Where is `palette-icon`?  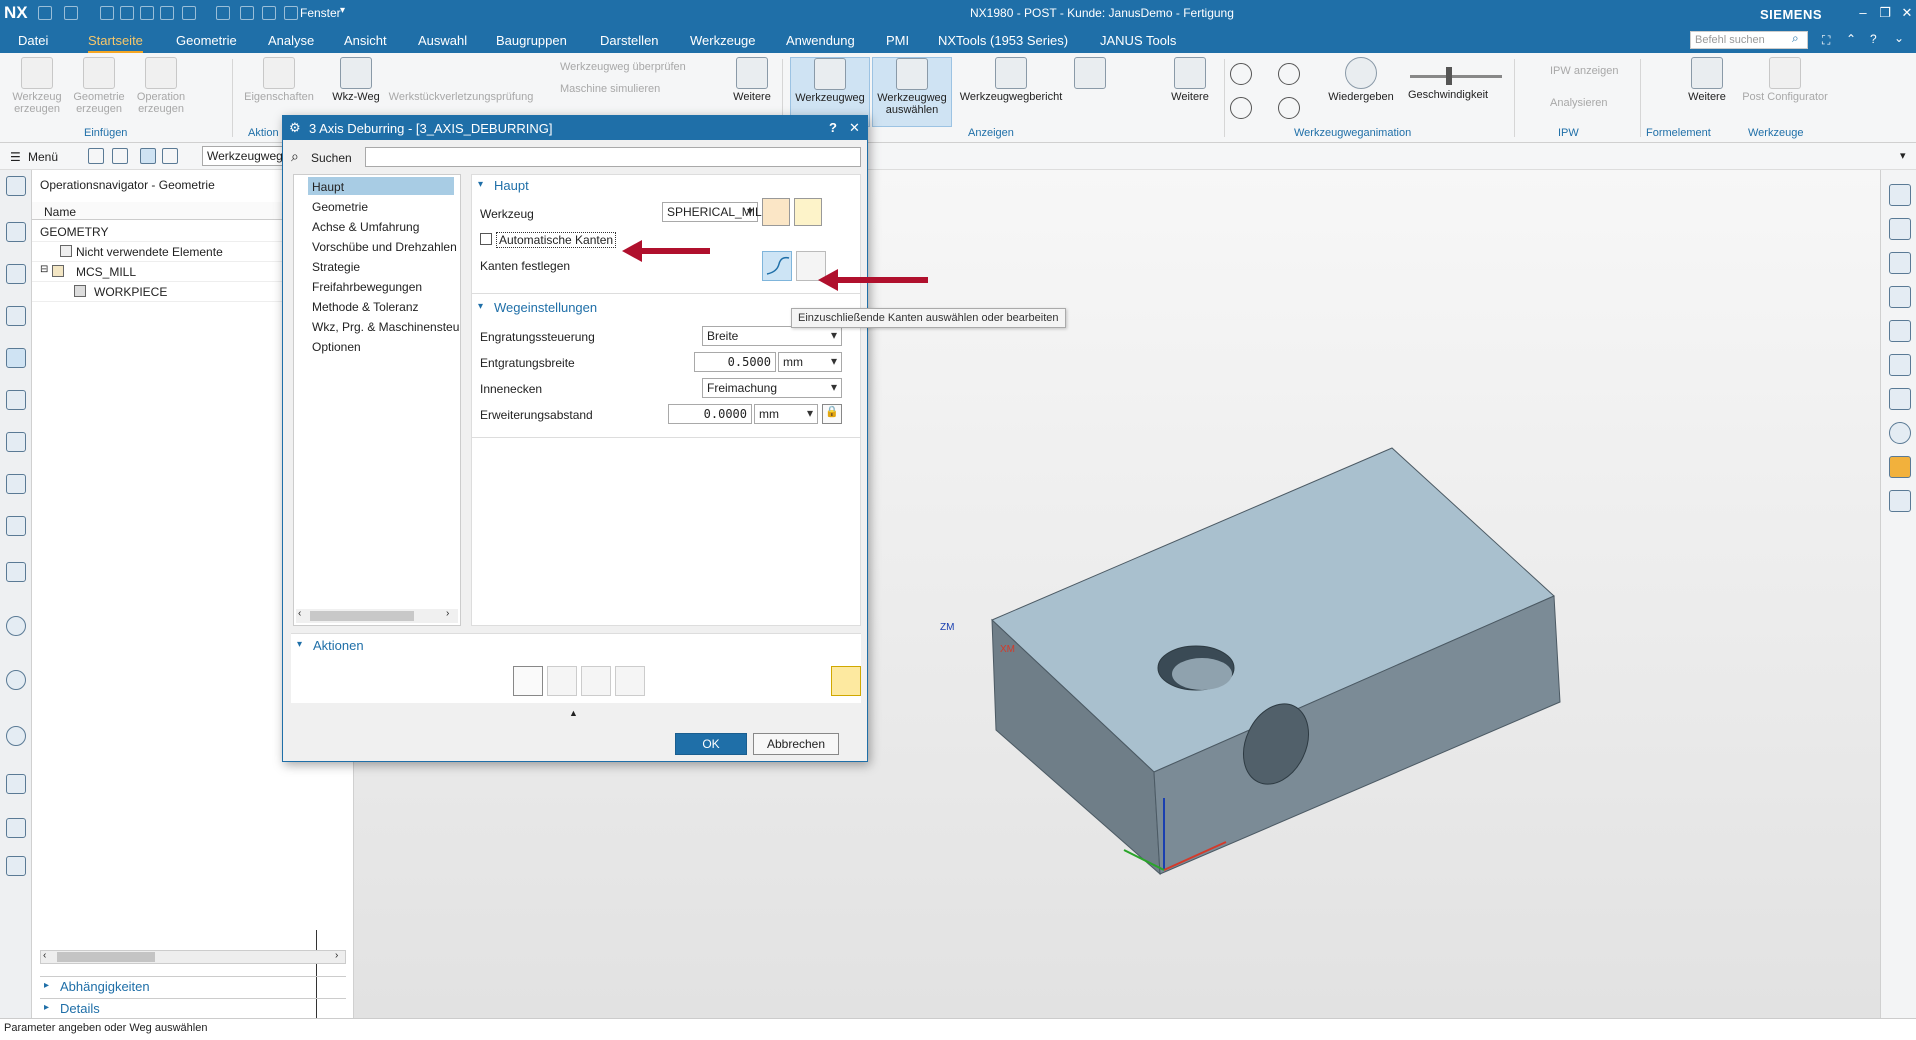 palette-icon is located at coordinates (16, 572).